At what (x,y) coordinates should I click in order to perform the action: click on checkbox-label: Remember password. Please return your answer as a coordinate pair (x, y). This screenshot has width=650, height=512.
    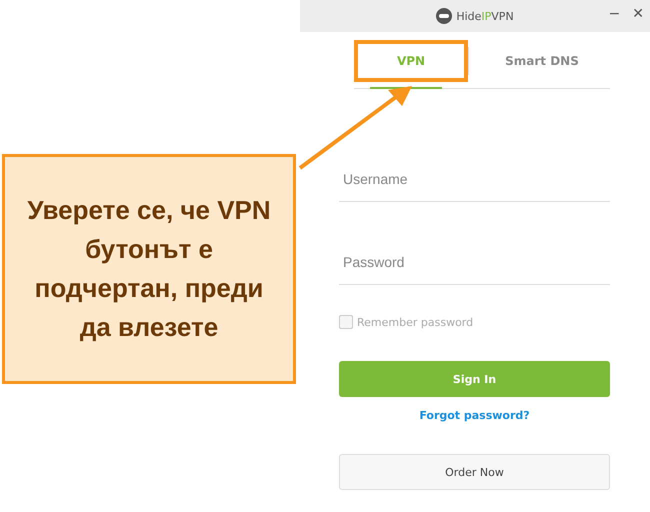
    Looking at the image, I should click on (415, 322).